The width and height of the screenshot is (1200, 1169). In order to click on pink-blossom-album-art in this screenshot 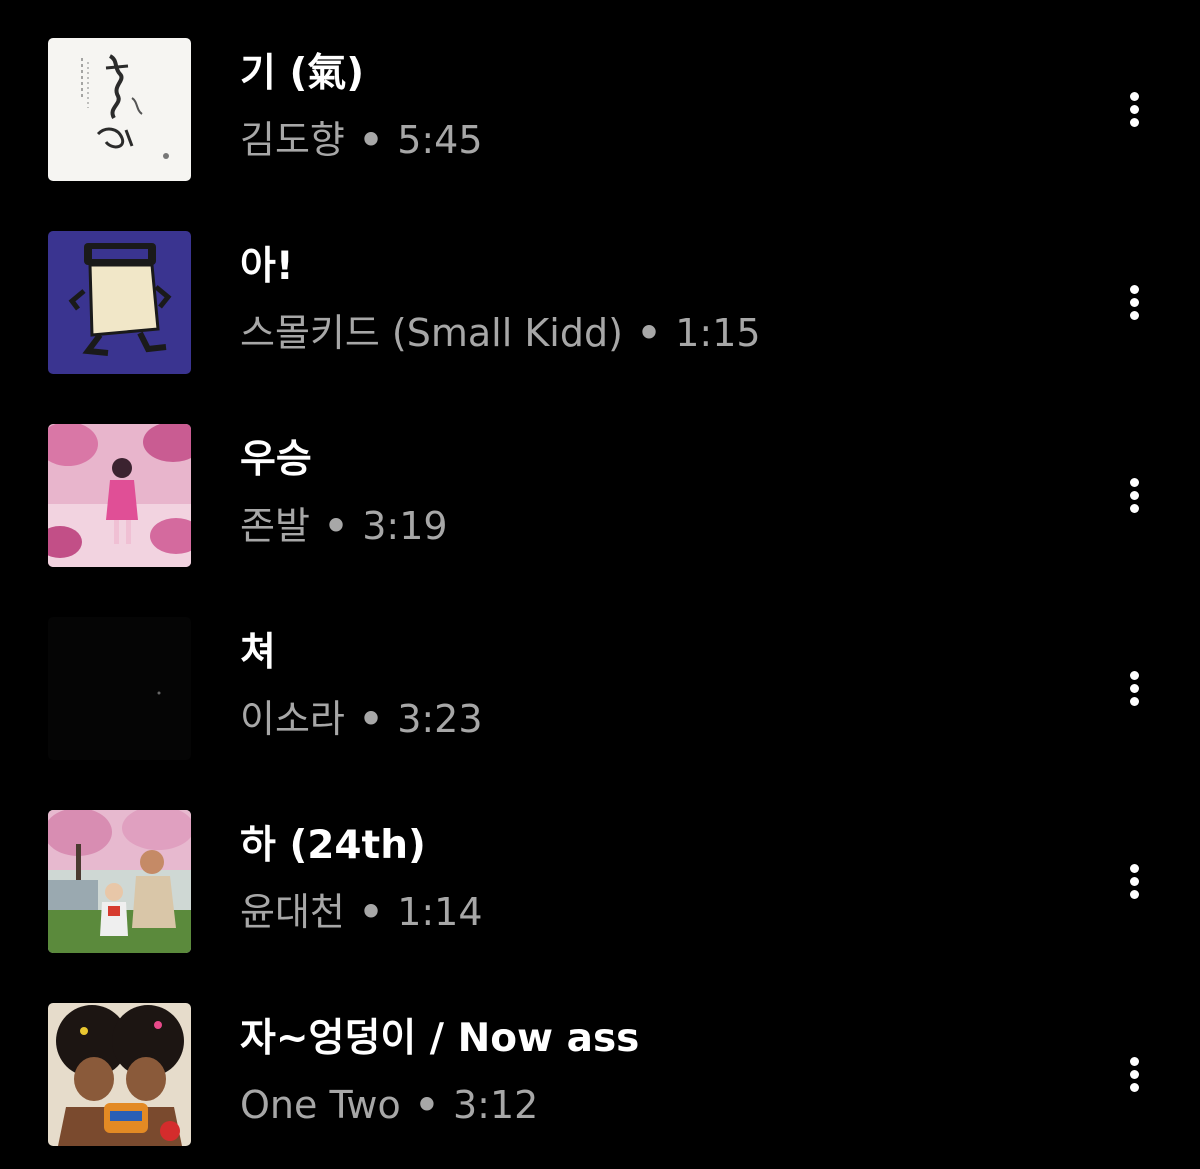, I will do `click(119, 495)`.